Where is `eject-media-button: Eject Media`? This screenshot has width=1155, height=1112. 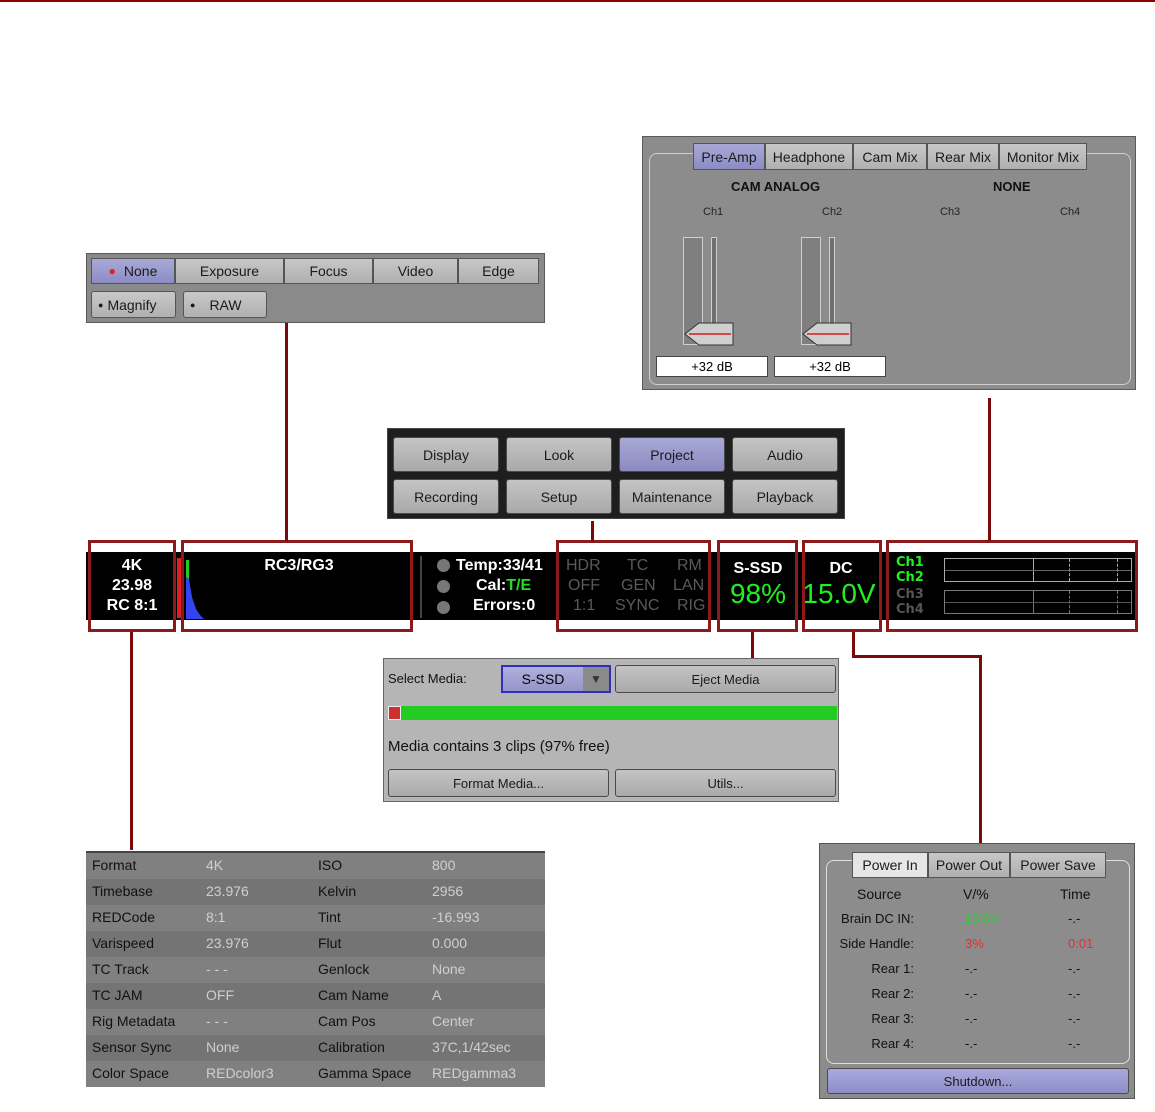 eject-media-button: Eject Media is located at coordinates (725, 679).